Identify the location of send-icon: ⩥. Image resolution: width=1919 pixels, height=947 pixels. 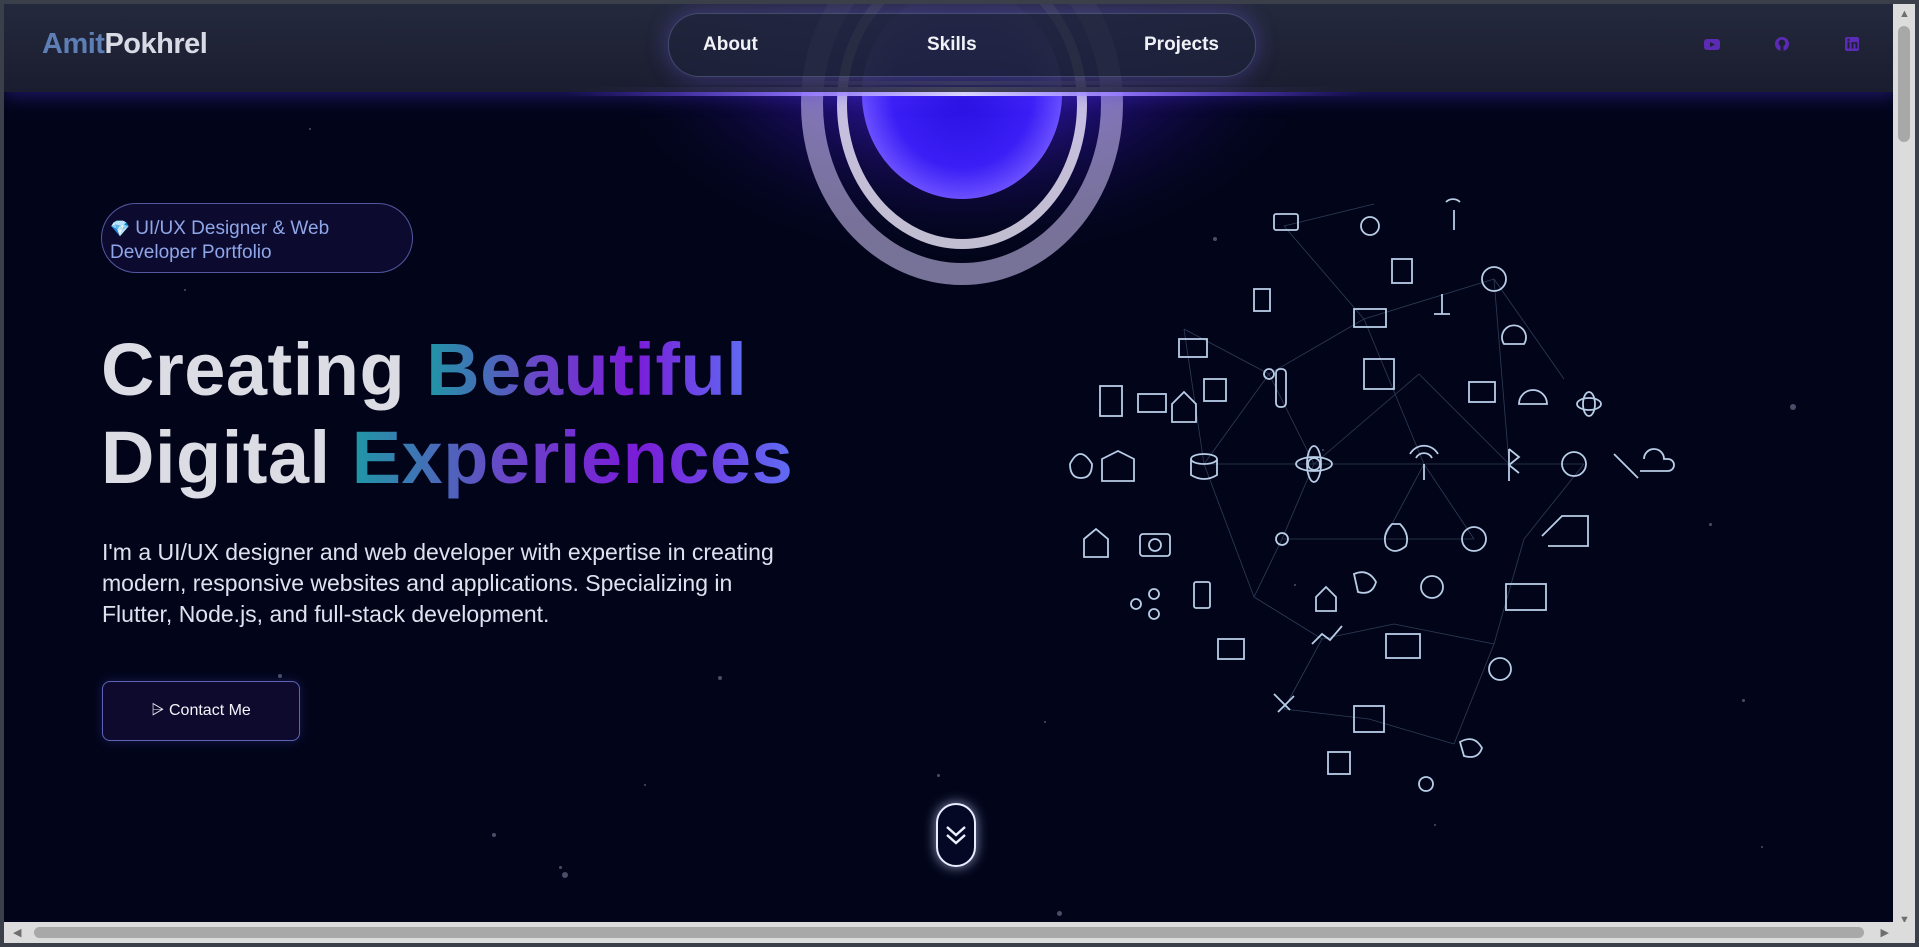
(157, 710).